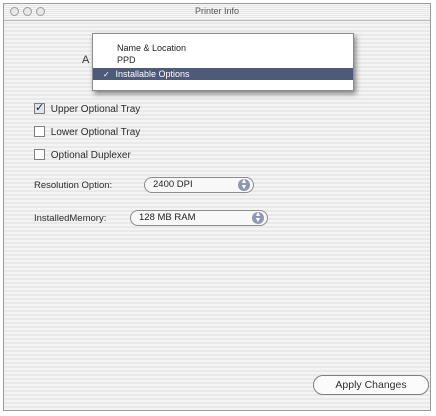  Describe the element at coordinates (70, 218) in the screenshot. I see `memory-label: InstalledMemory:` at that location.